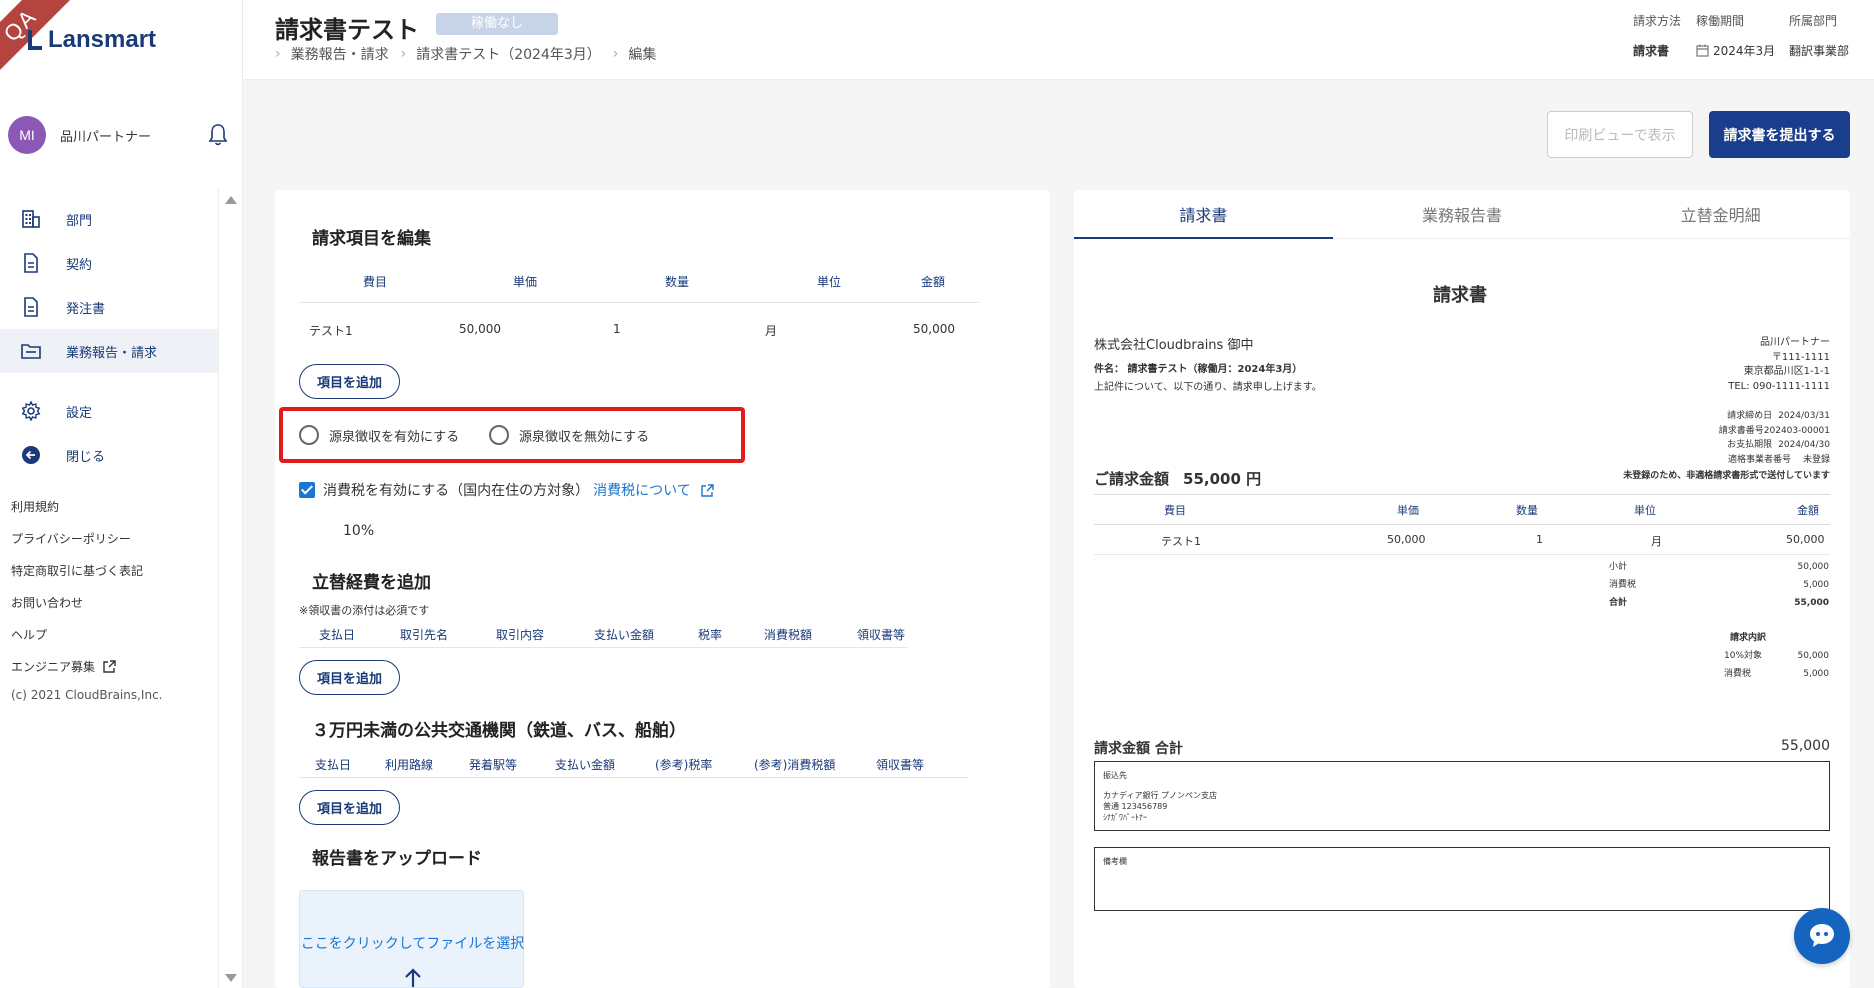  I want to click on info-row: お支払期限 2024/04/30, so click(1726, 445).